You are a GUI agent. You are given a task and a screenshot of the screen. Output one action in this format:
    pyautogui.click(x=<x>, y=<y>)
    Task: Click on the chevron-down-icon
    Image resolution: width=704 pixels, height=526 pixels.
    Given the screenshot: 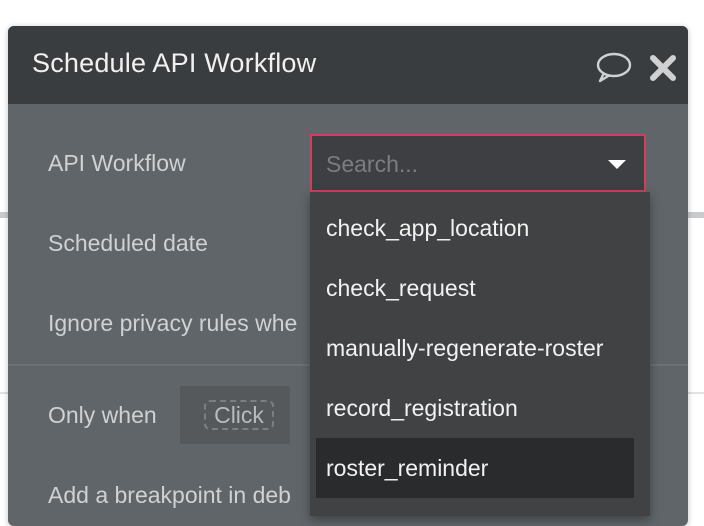 What is the action you would take?
    pyautogui.click(x=617, y=164)
    